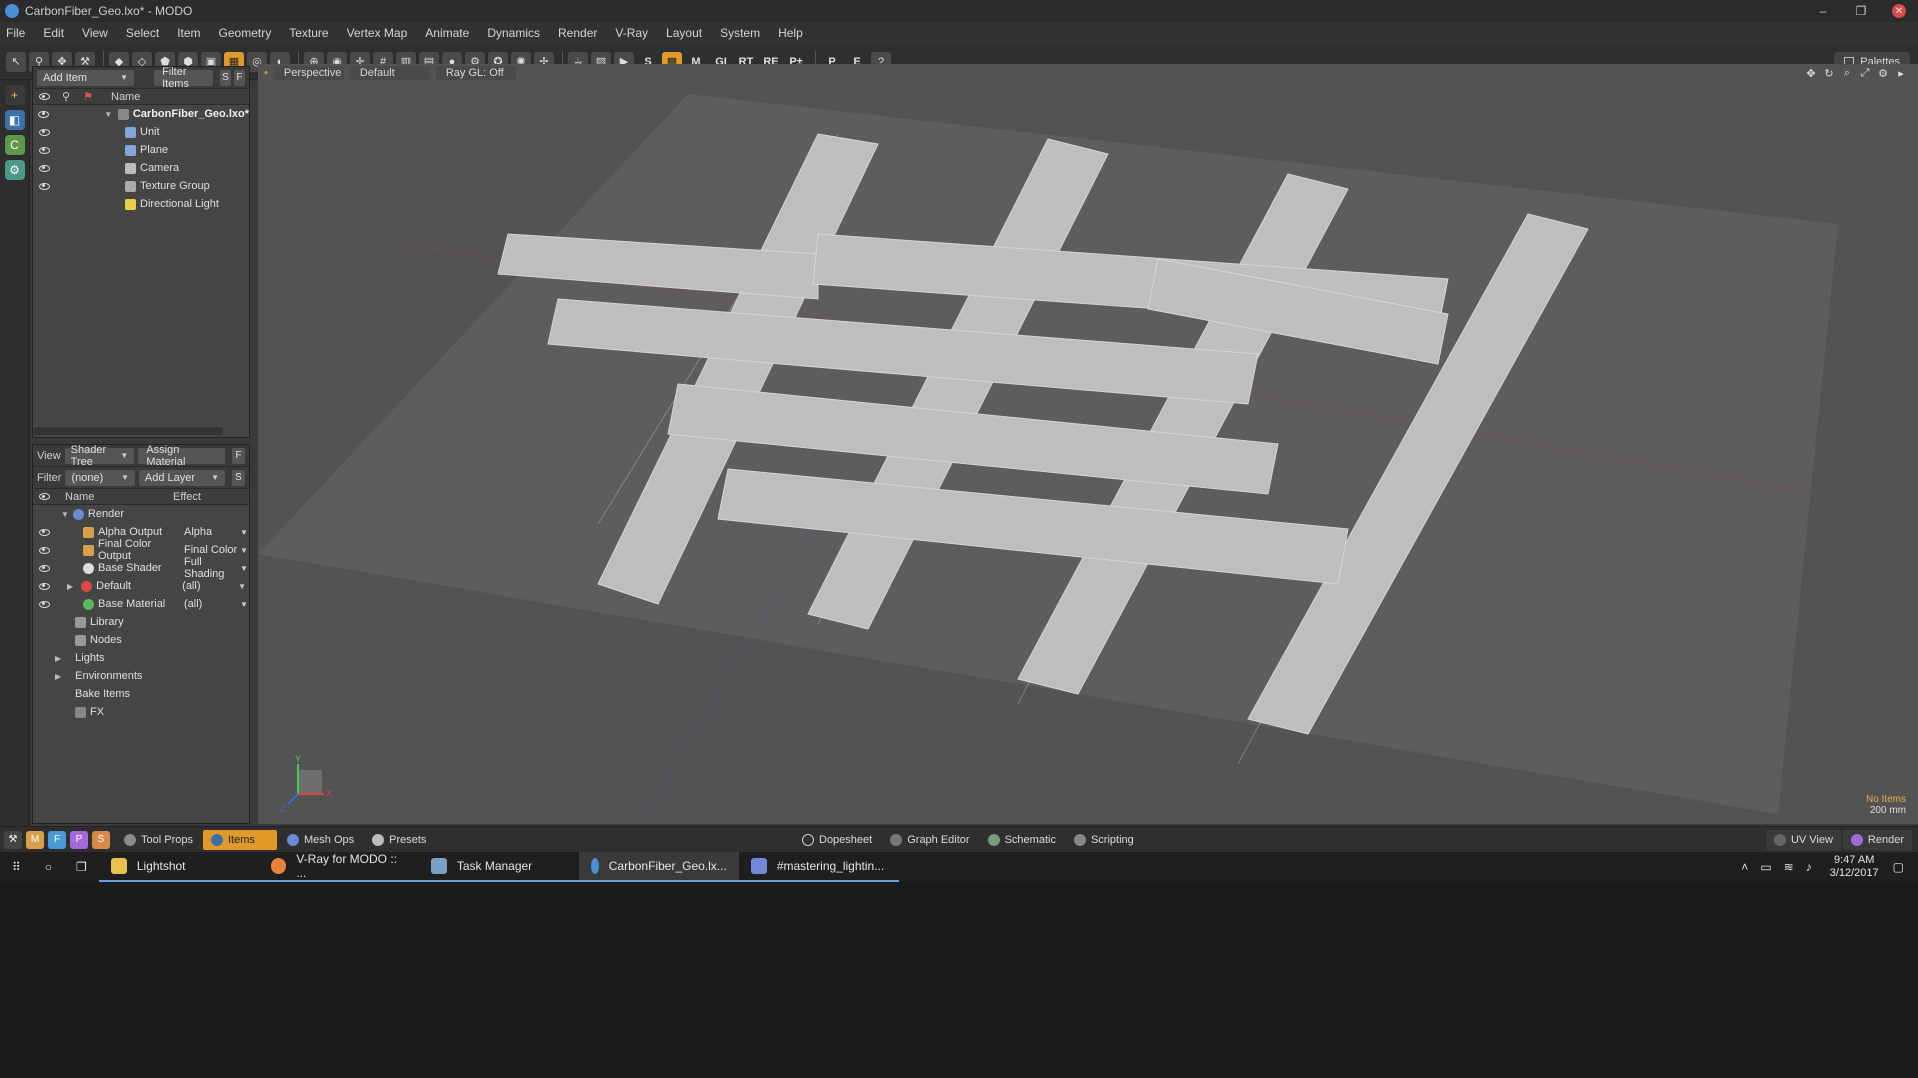  Describe the element at coordinates (187, 497) in the screenshot. I see `effect-column-header: Effect` at that location.